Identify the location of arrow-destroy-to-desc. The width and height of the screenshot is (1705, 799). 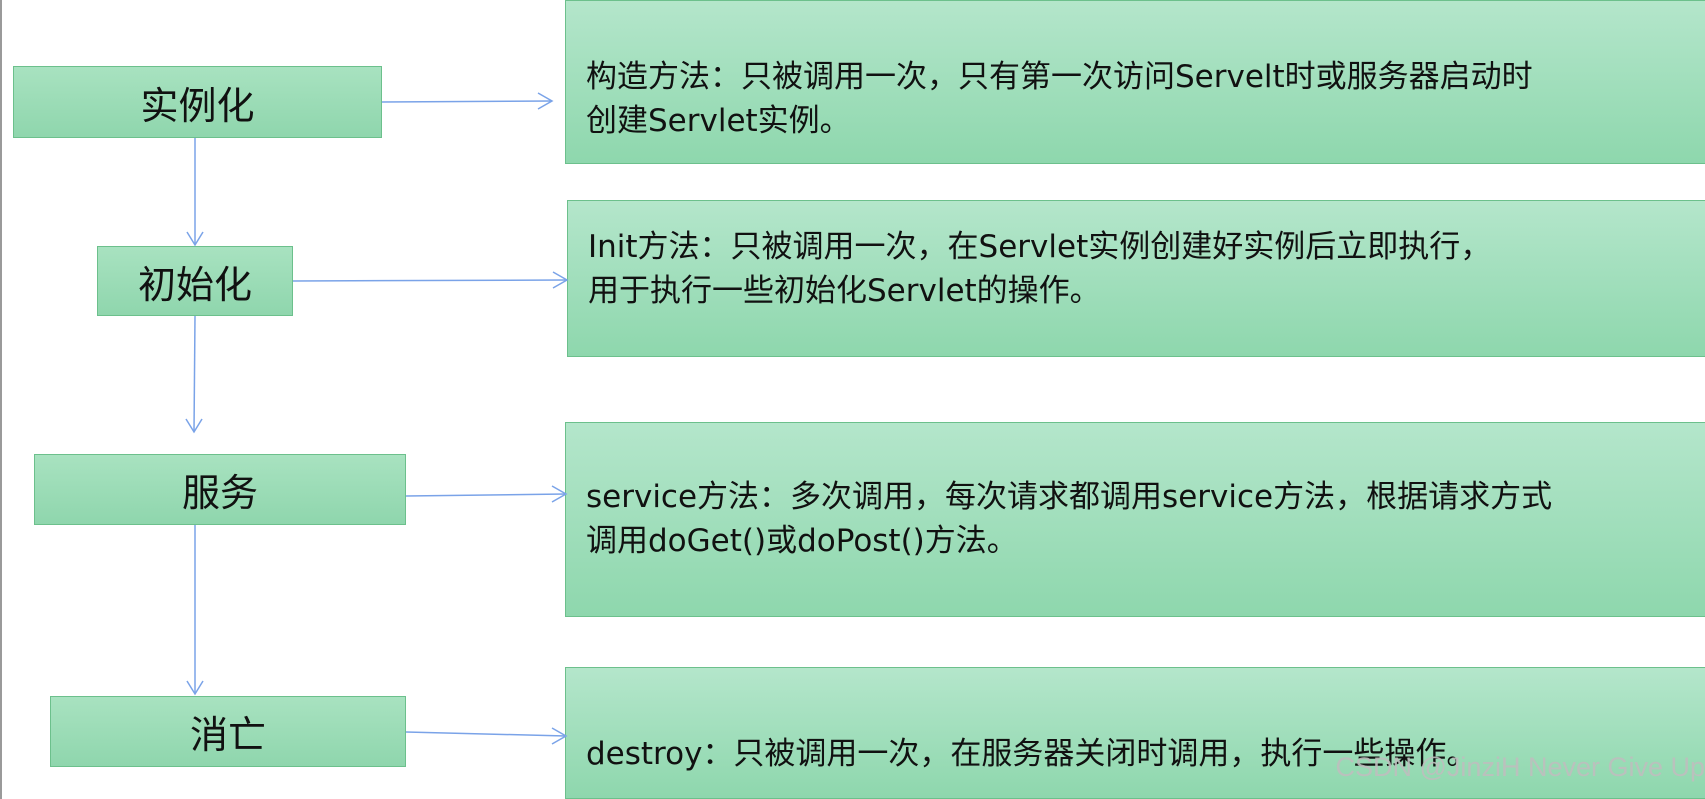
(486, 736).